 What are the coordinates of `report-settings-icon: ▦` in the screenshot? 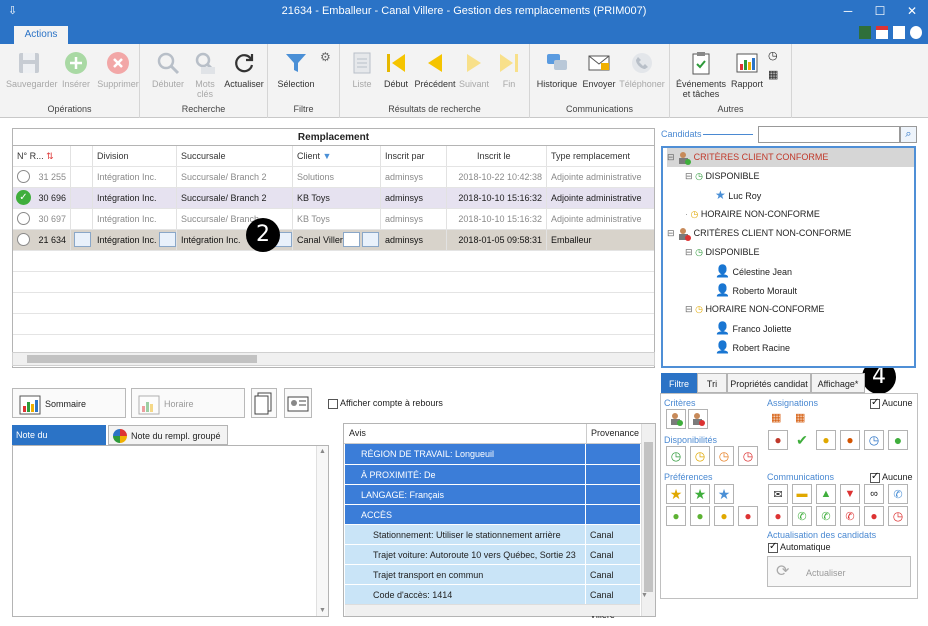 It's located at (773, 74).